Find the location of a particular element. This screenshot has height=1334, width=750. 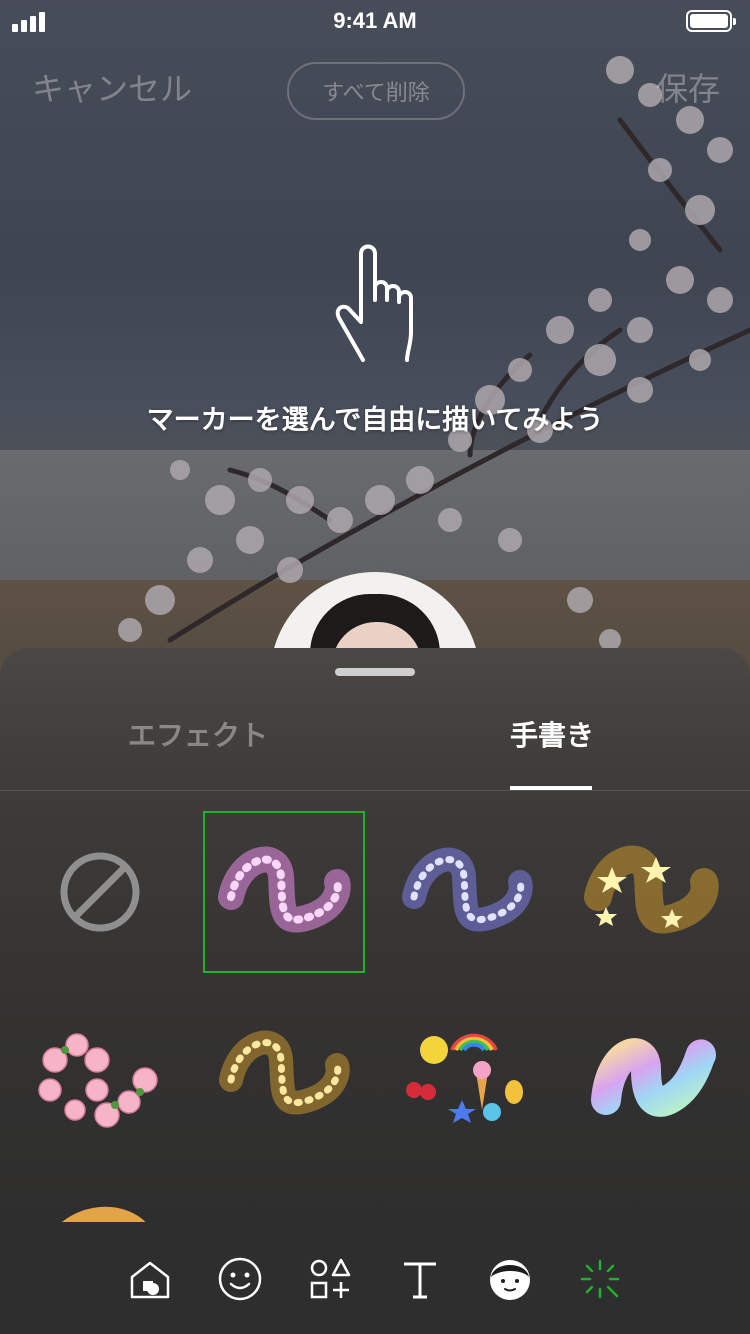

save-button: 保存 is located at coordinates (688, 87).